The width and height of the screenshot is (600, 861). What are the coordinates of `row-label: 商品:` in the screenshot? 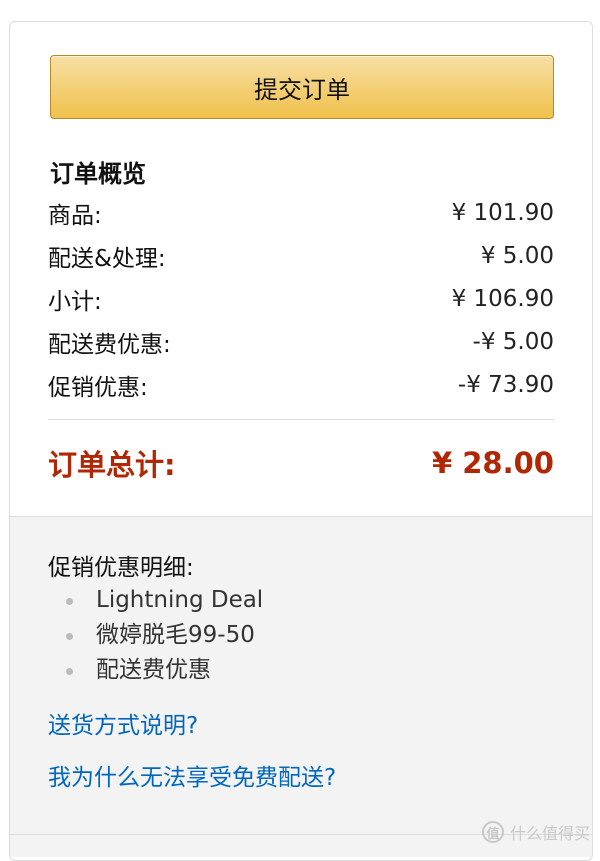 It's located at (75, 216).